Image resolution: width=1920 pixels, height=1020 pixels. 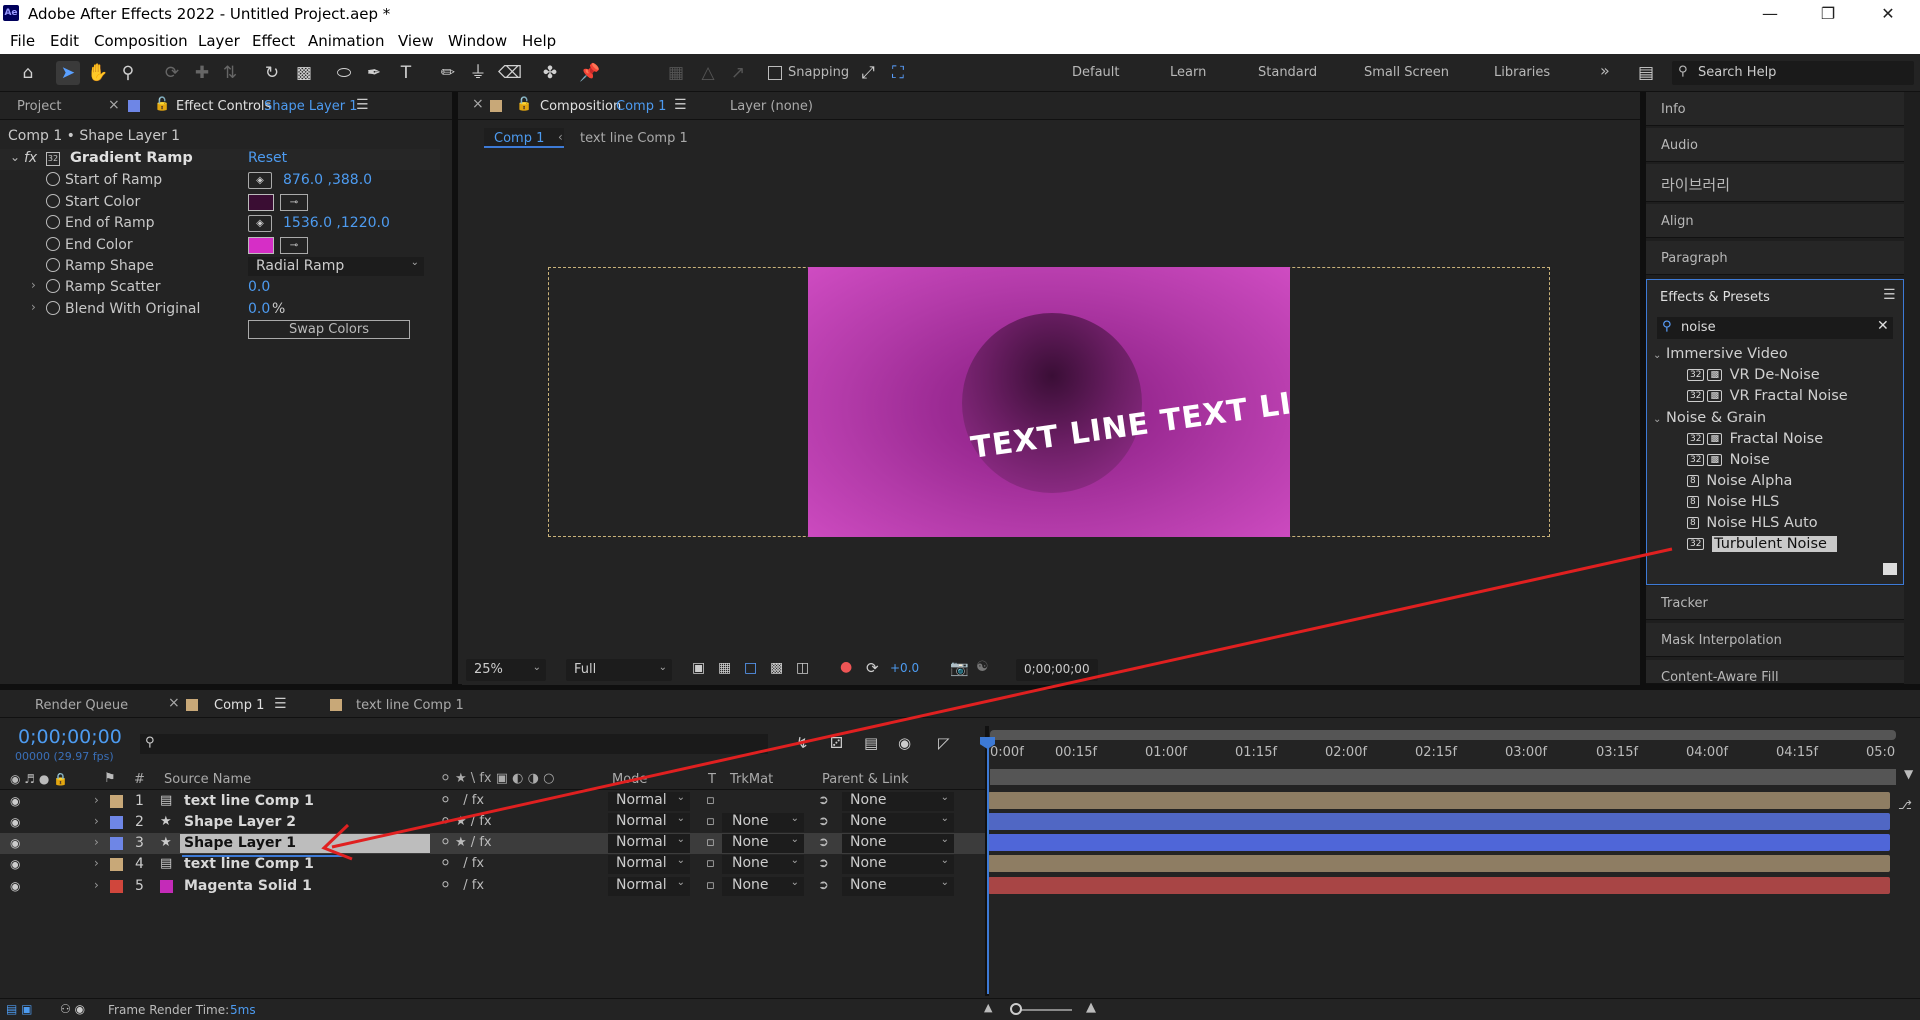 What do you see at coordinates (207, 779) in the screenshot?
I see `column-source-name: Source Name` at bounding box center [207, 779].